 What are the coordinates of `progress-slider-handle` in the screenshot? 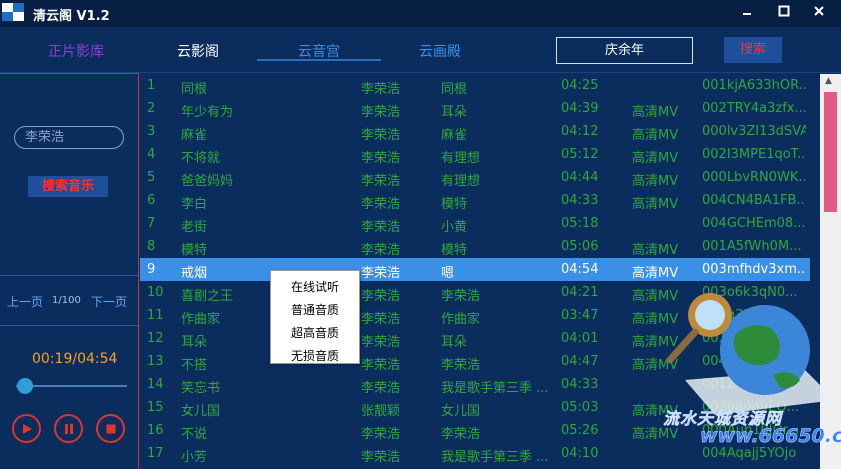 It's located at (25, 386).